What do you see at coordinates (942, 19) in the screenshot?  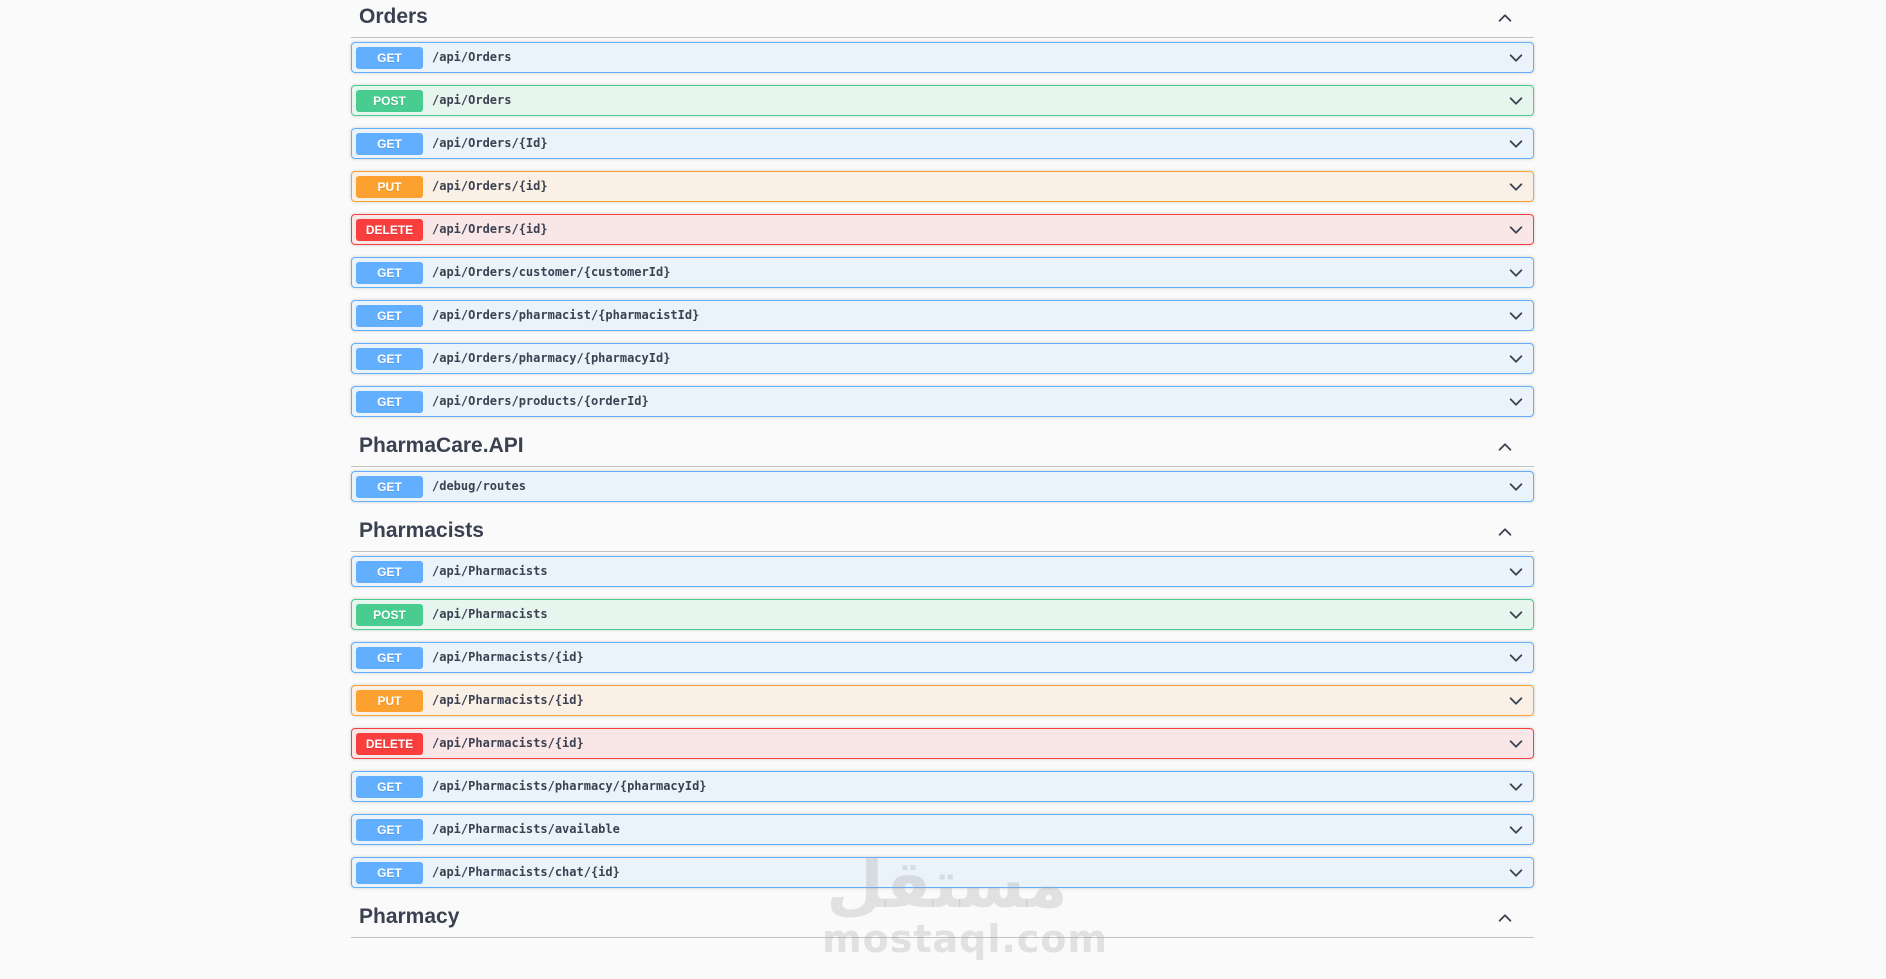 I see `section-header: Orders` at bounding box center [942, 19].